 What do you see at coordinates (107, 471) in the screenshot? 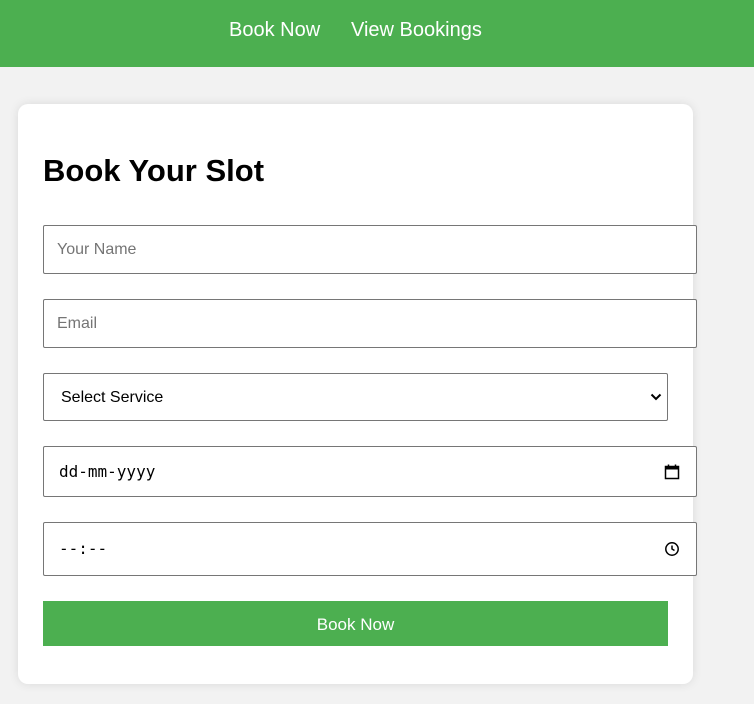
I see `date-input-value: dd-mm-yyyy` at bounding box center [107, 471].